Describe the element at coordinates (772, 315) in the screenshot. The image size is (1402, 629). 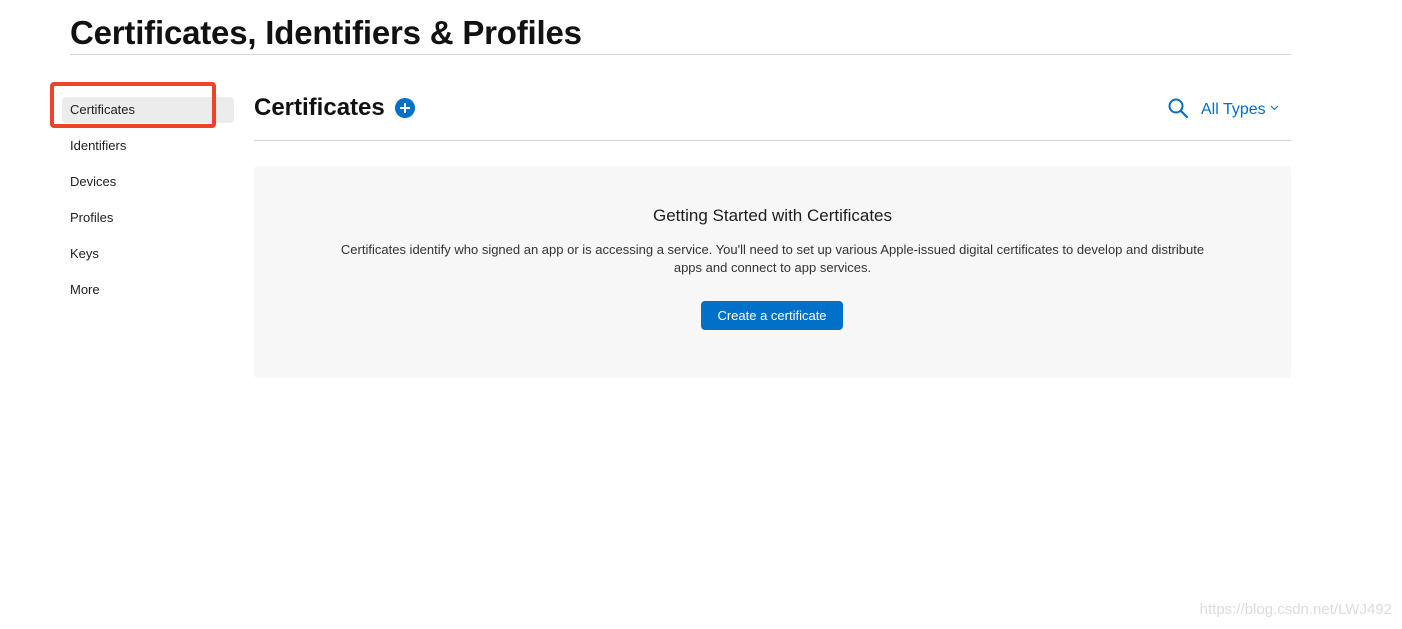
I see `create-certificate-button: Create a certificate` at that location.